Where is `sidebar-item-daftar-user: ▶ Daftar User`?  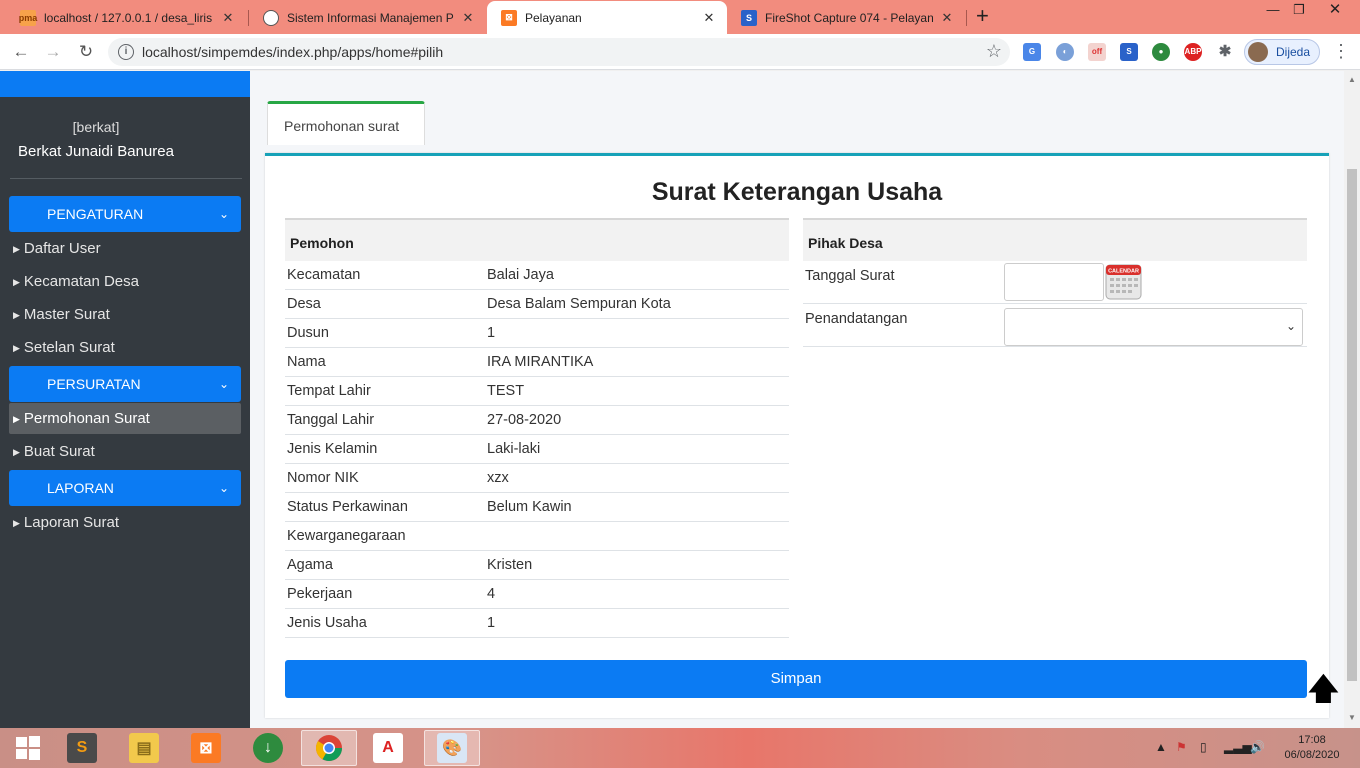
sidebar-item-daftar-user: ▶ Daftar User is located at coordinates (125, 248).